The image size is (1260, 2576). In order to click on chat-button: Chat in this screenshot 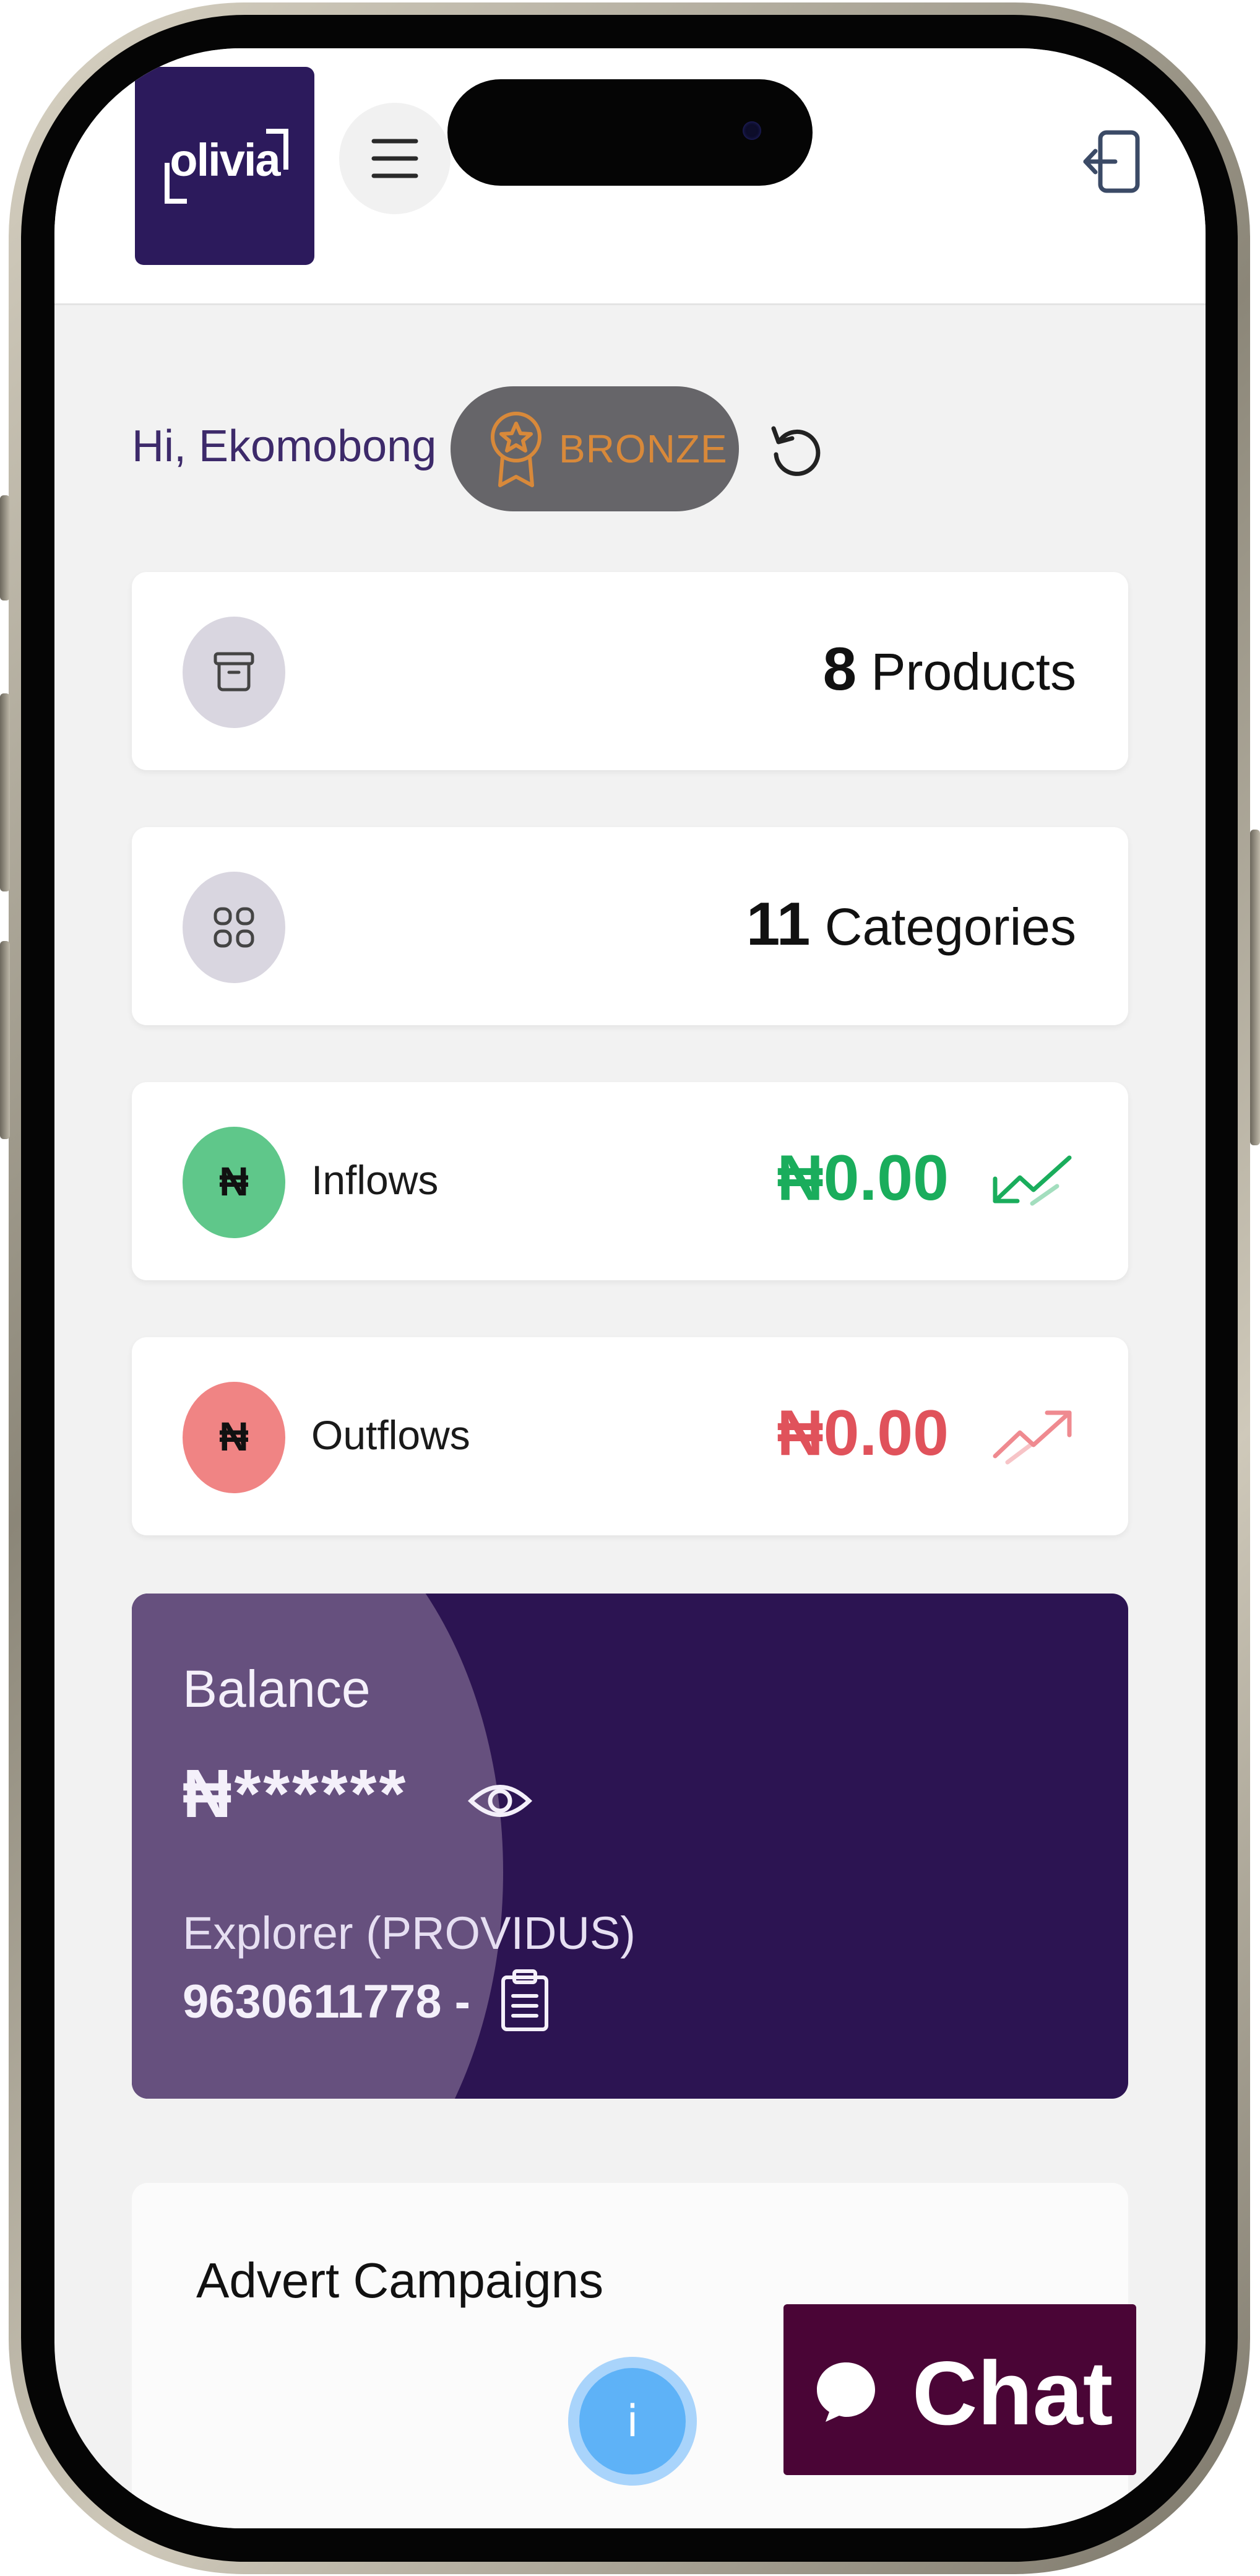, I will do `click(959, 2389)`.